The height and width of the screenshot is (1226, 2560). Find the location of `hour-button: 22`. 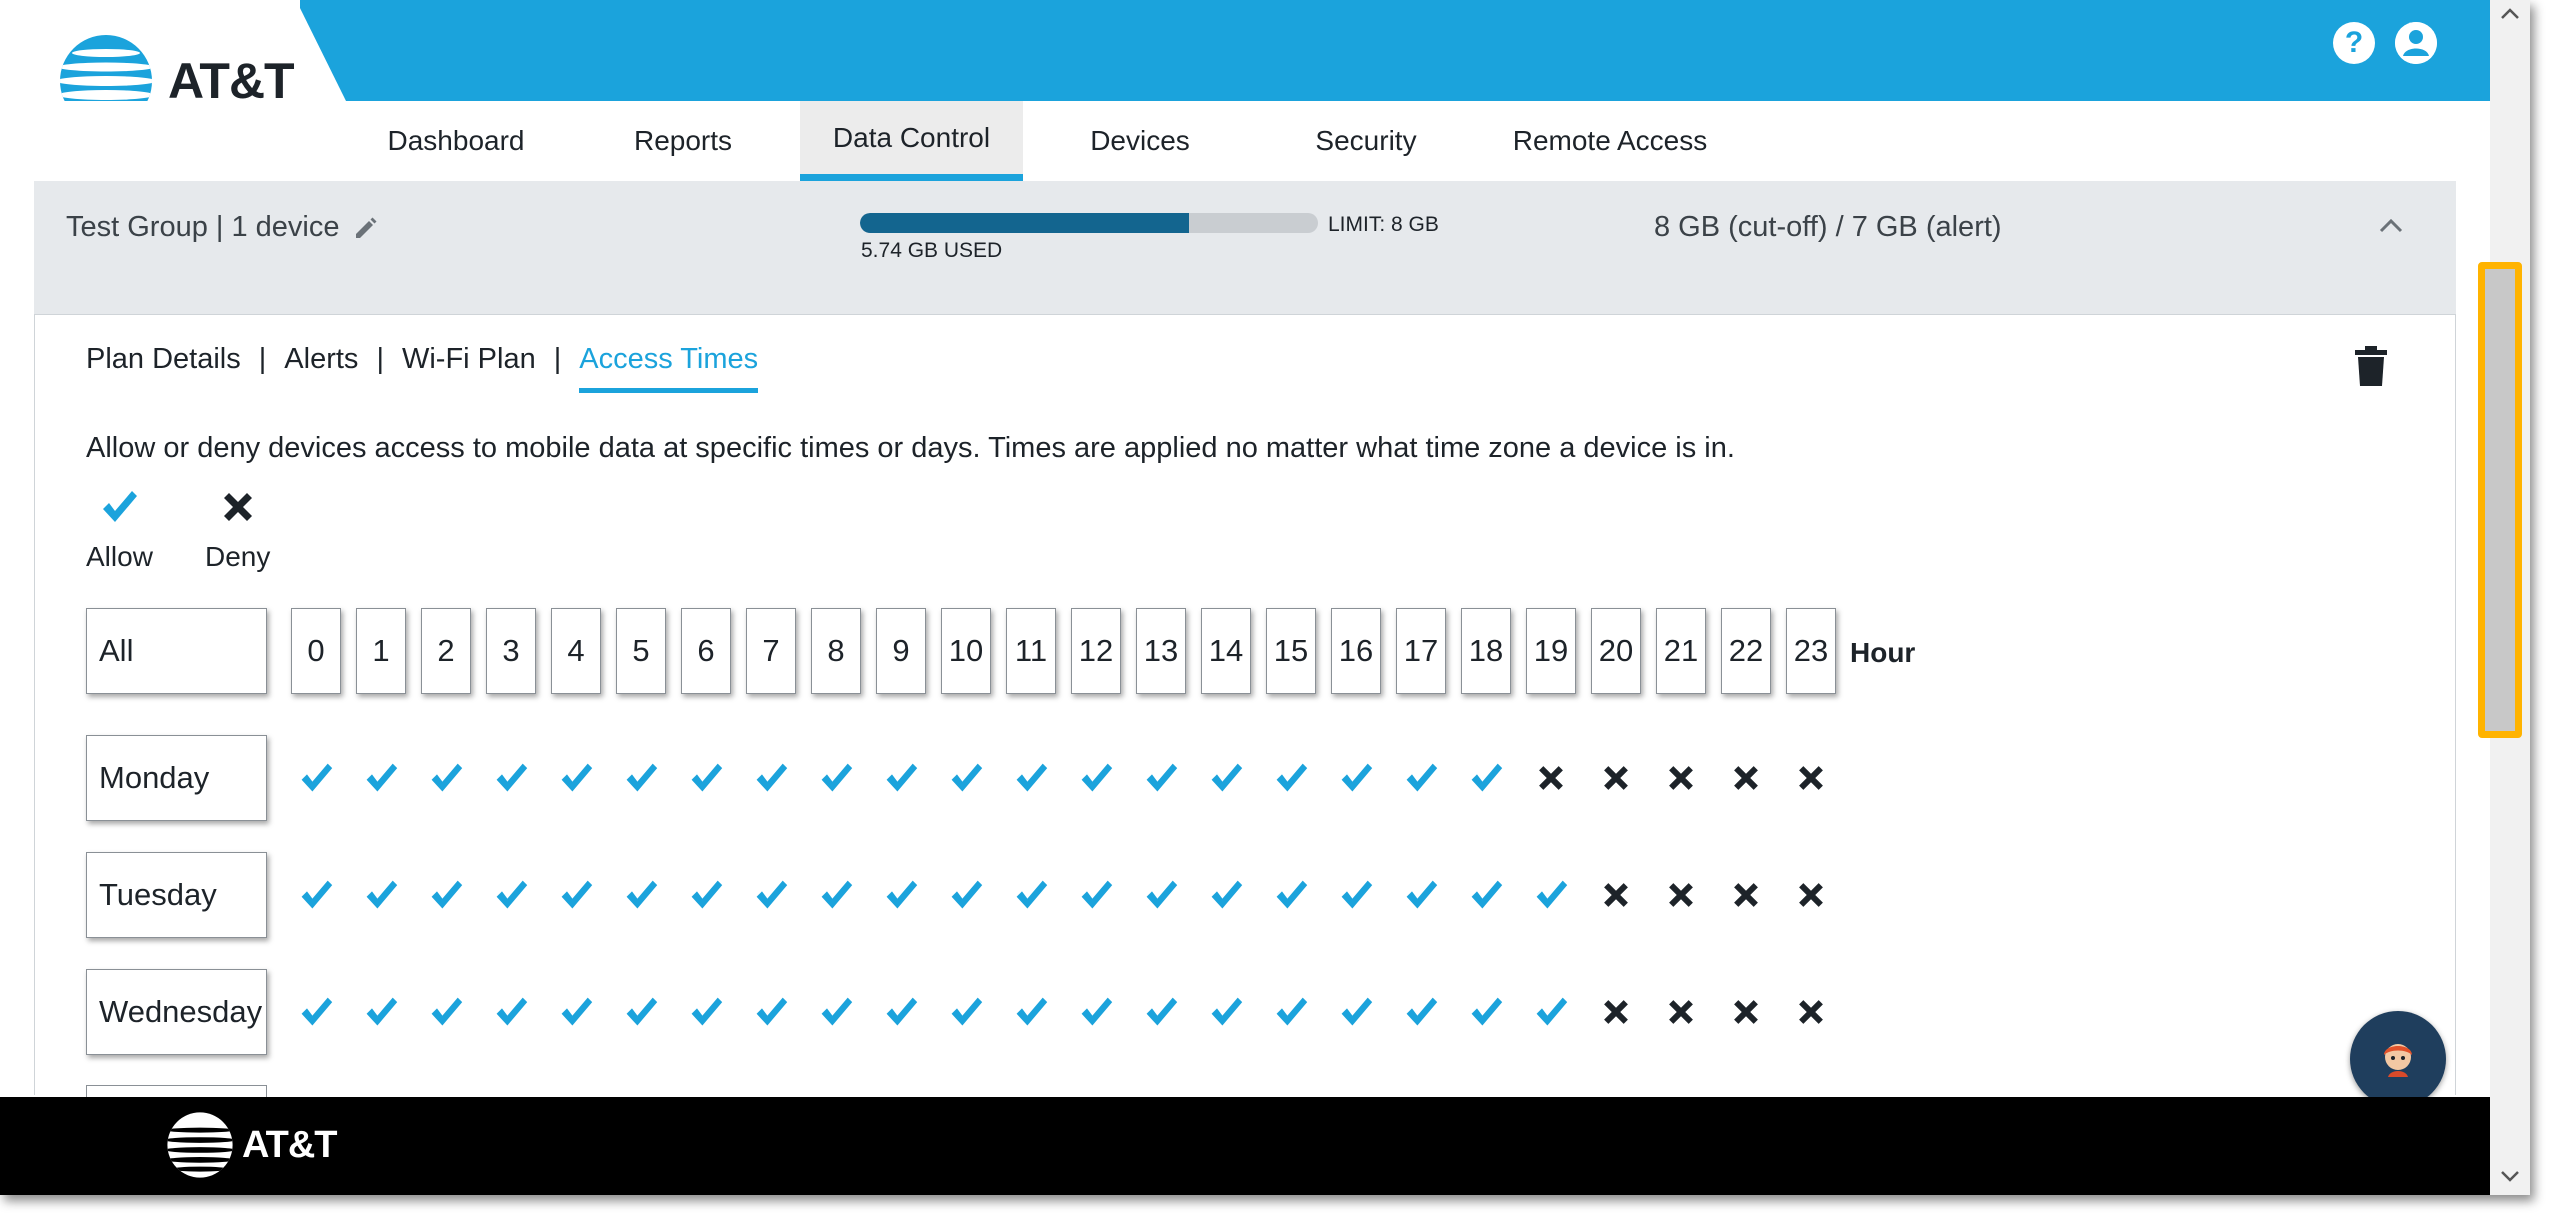

hour-button: 22 is located at coordinates (1746, 651).